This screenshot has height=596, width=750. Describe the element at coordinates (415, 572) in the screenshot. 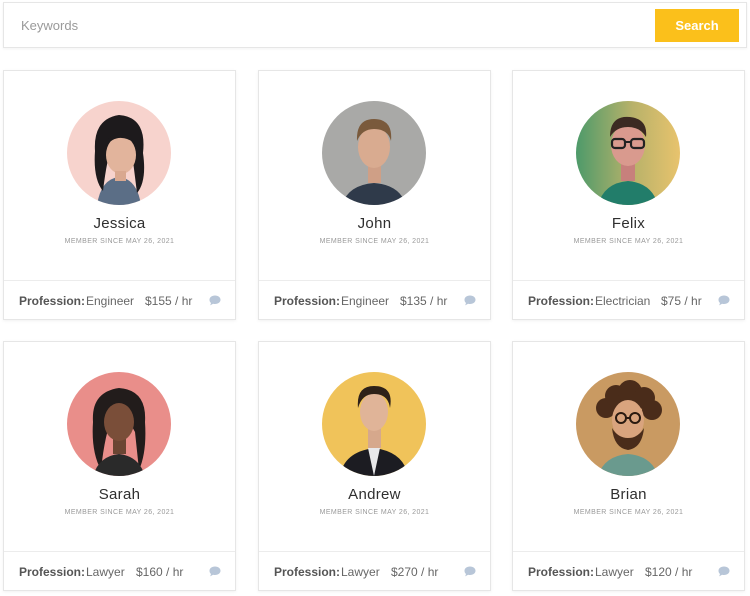

I see `hourly-rate: $270 / hr` at that location.